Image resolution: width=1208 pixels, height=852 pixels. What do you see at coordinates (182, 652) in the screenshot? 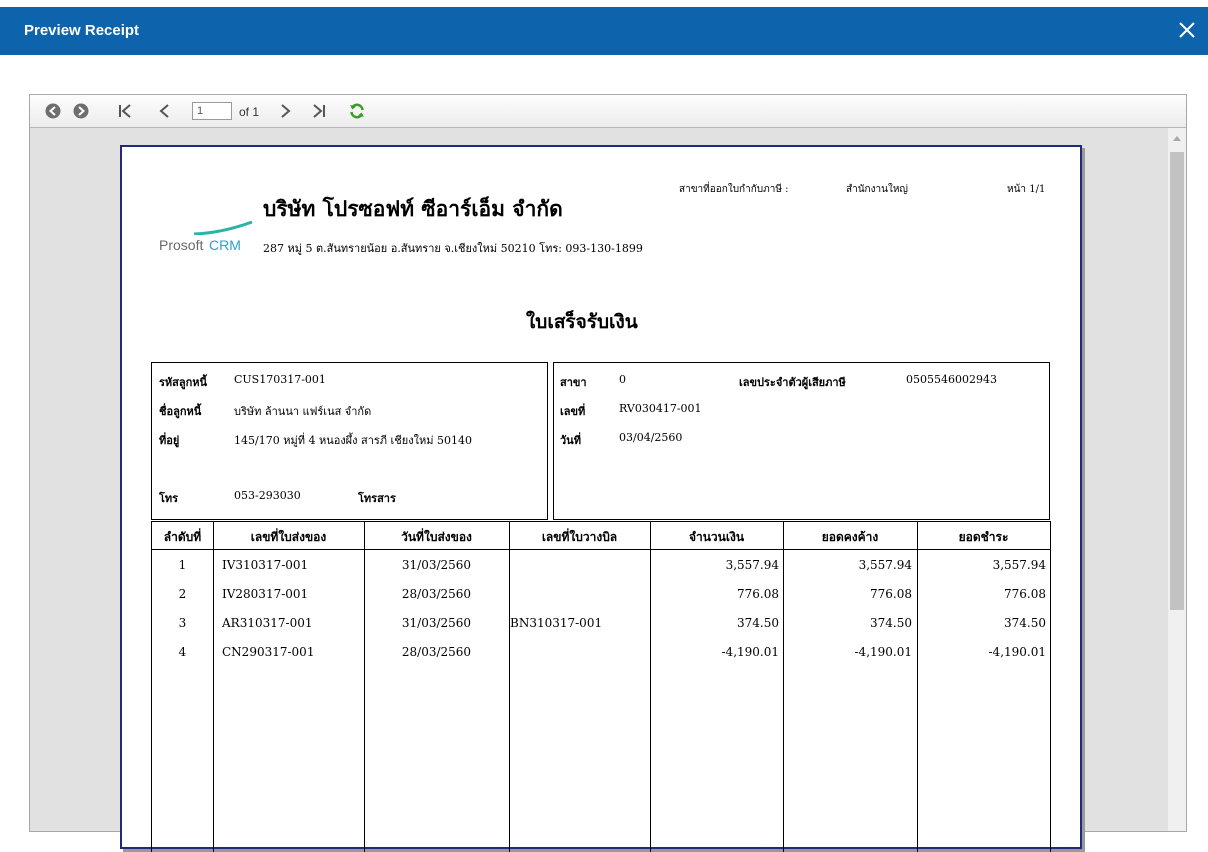
I see `table-cell: 4` at bounding box center [182, 652].